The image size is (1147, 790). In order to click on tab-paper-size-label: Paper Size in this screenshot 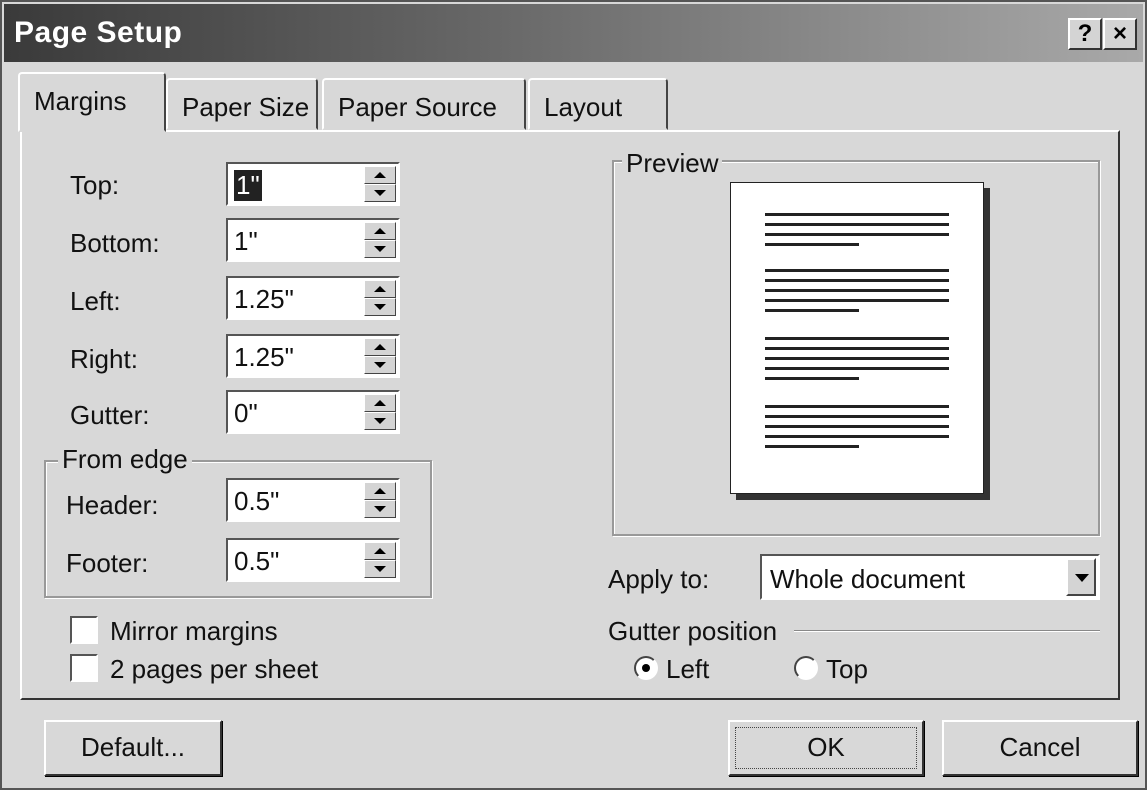, I will do `click(246, 107)`.